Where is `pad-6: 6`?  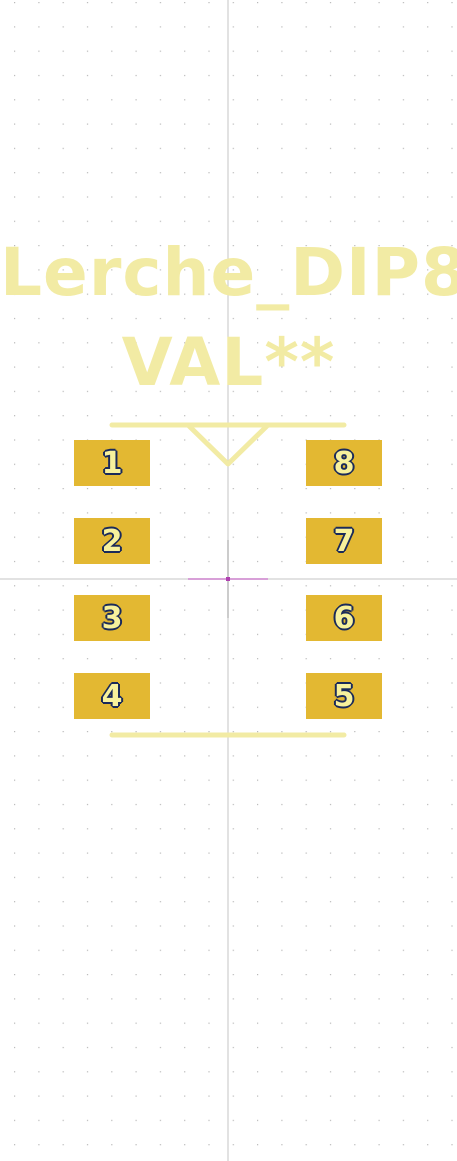 pad-6: 6 is located at coordinates (344, 618).